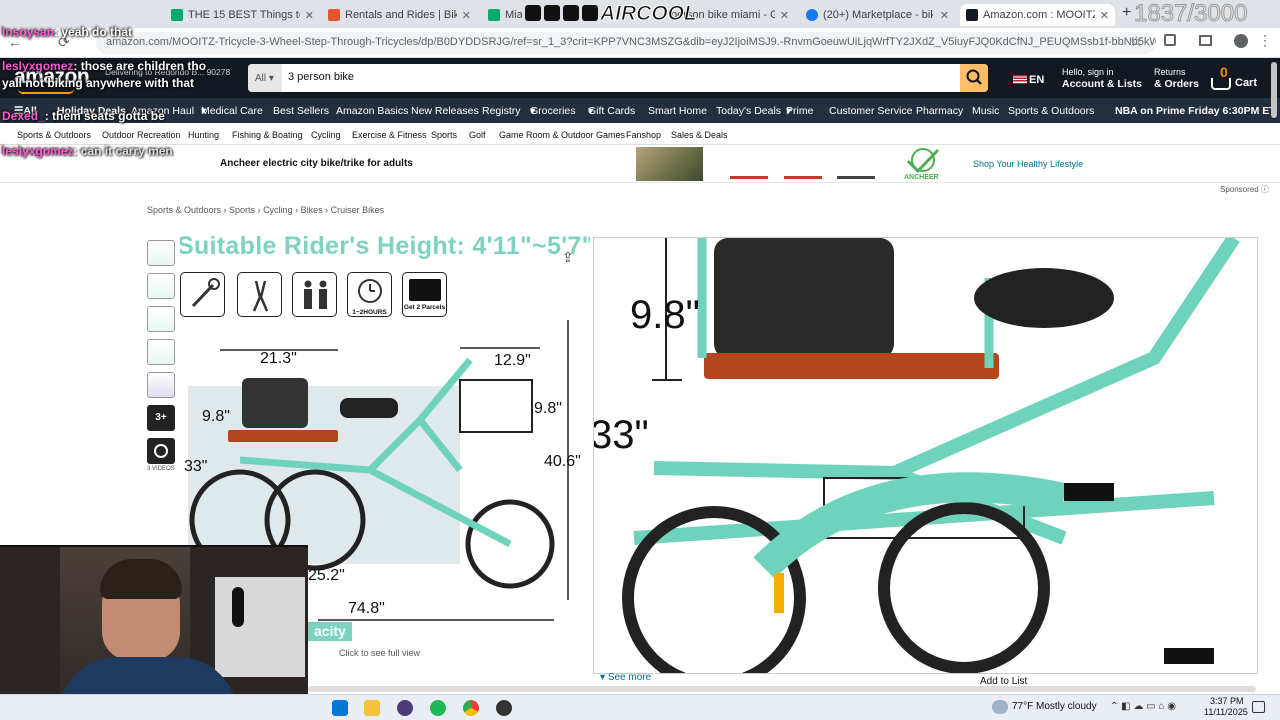 This screenshot has height=720, width=1280. Describe the element at coordinates (98, 83) in the screenshot. I see `chat-message: yall not biking anywhere with that` at that location.